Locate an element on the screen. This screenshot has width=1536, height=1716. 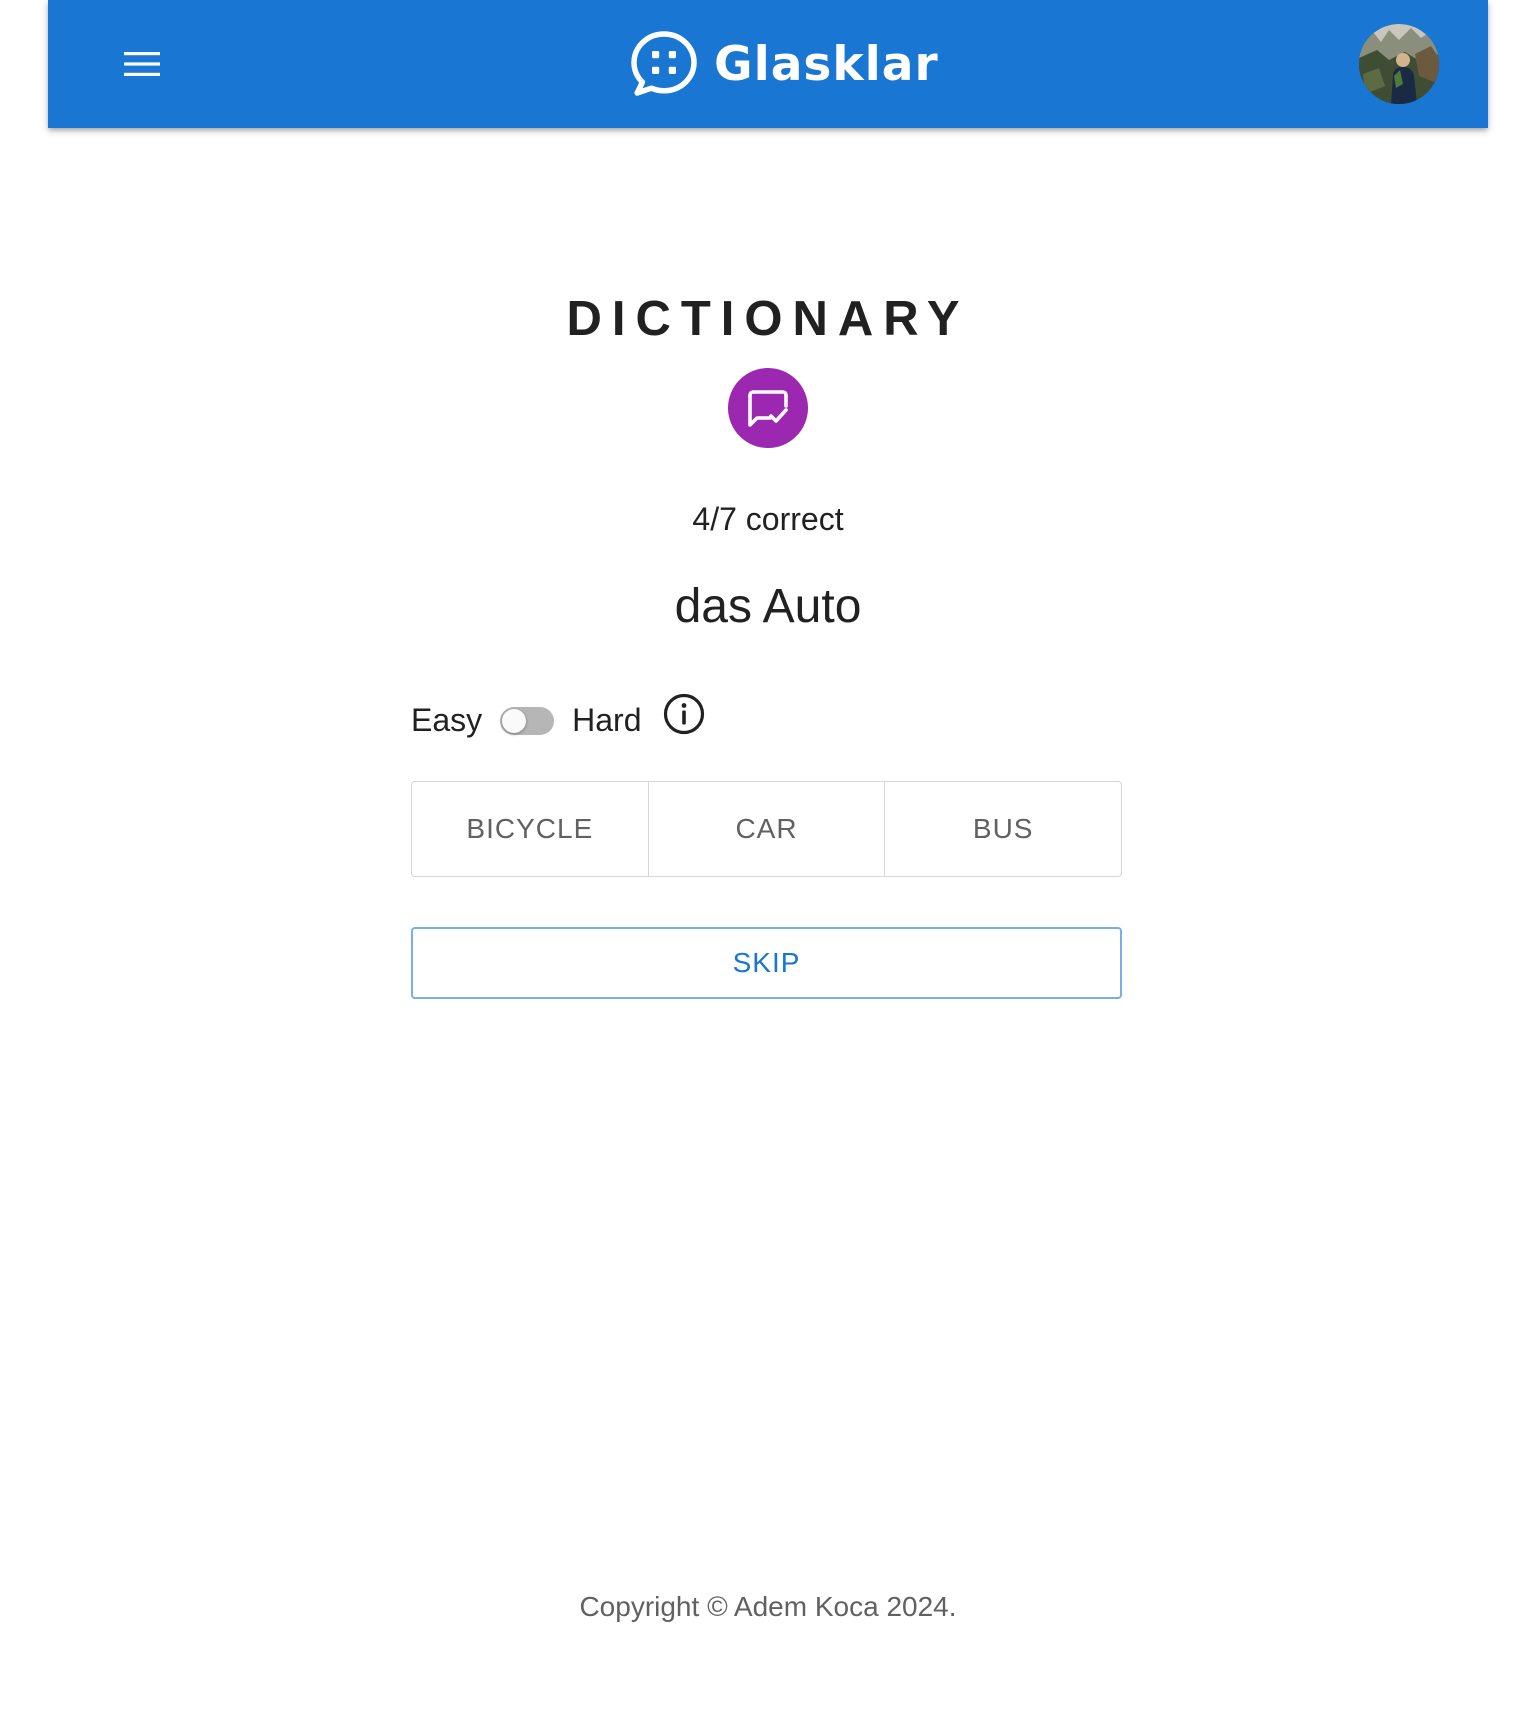
answer-options: BICYCLE CAR BUS is located at coordinates (766, 829).